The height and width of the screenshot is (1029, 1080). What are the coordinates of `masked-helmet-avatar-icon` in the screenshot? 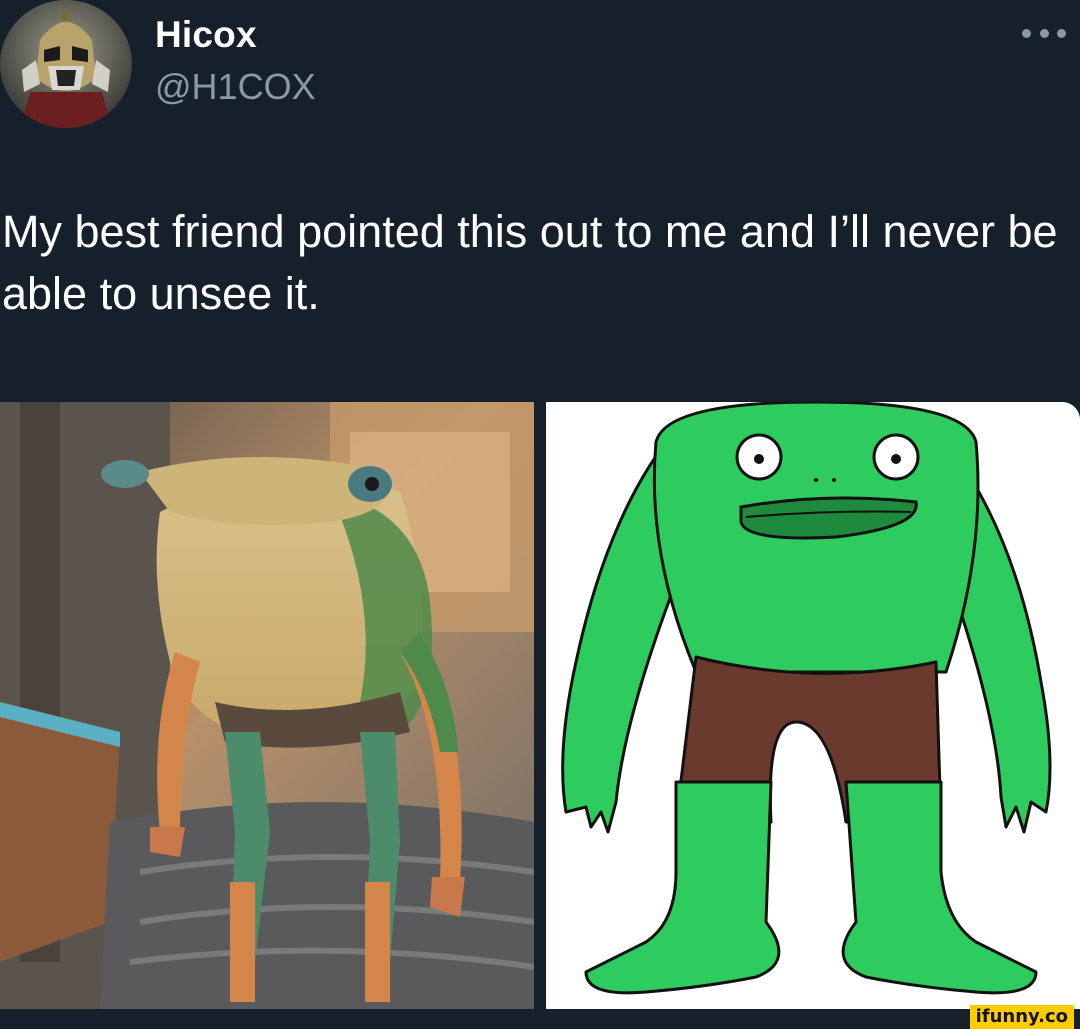 It's located at (66, 64).